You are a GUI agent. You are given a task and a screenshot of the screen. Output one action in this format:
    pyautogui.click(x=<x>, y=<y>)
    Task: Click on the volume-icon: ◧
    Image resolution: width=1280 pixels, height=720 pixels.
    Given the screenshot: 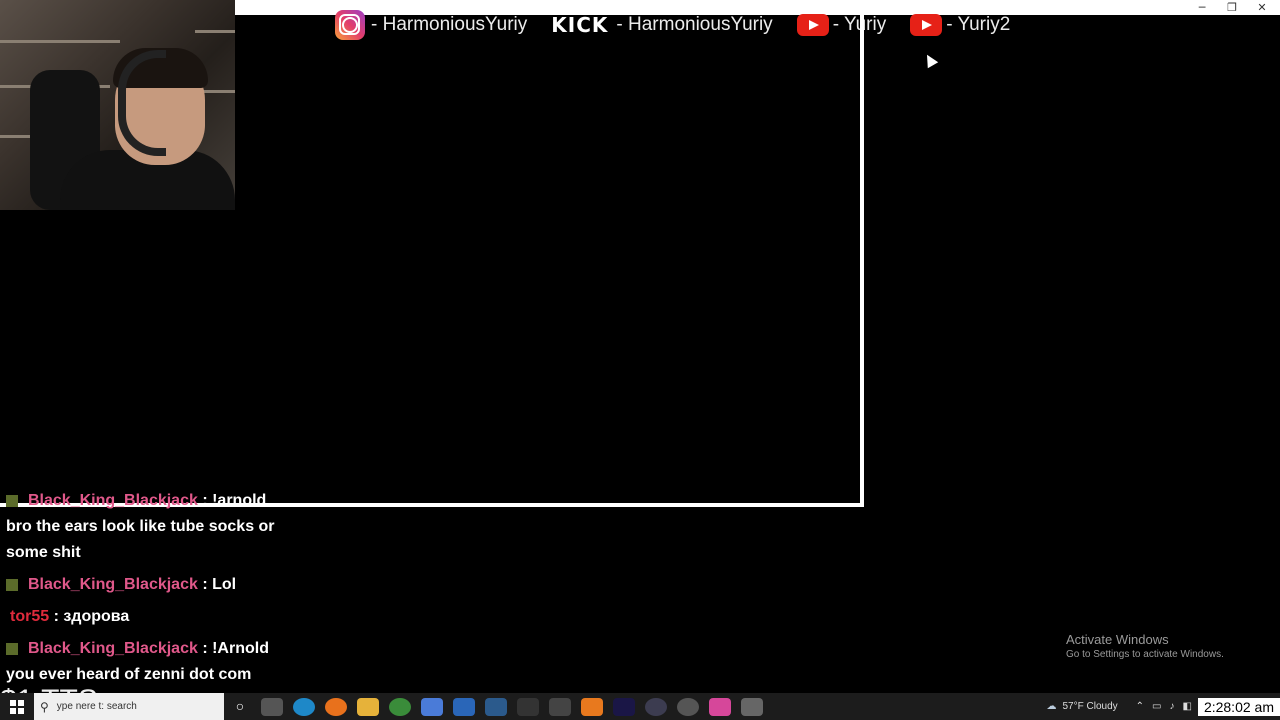 What is the action you would take?
    pyautogui.click(x=1186, y=706)
    